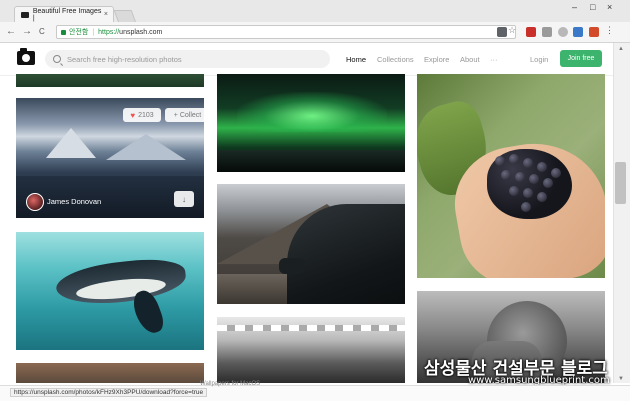  Describe the element at coordinates (109, 32) in the screenshot. I see `url-scheme: https://` at that location.